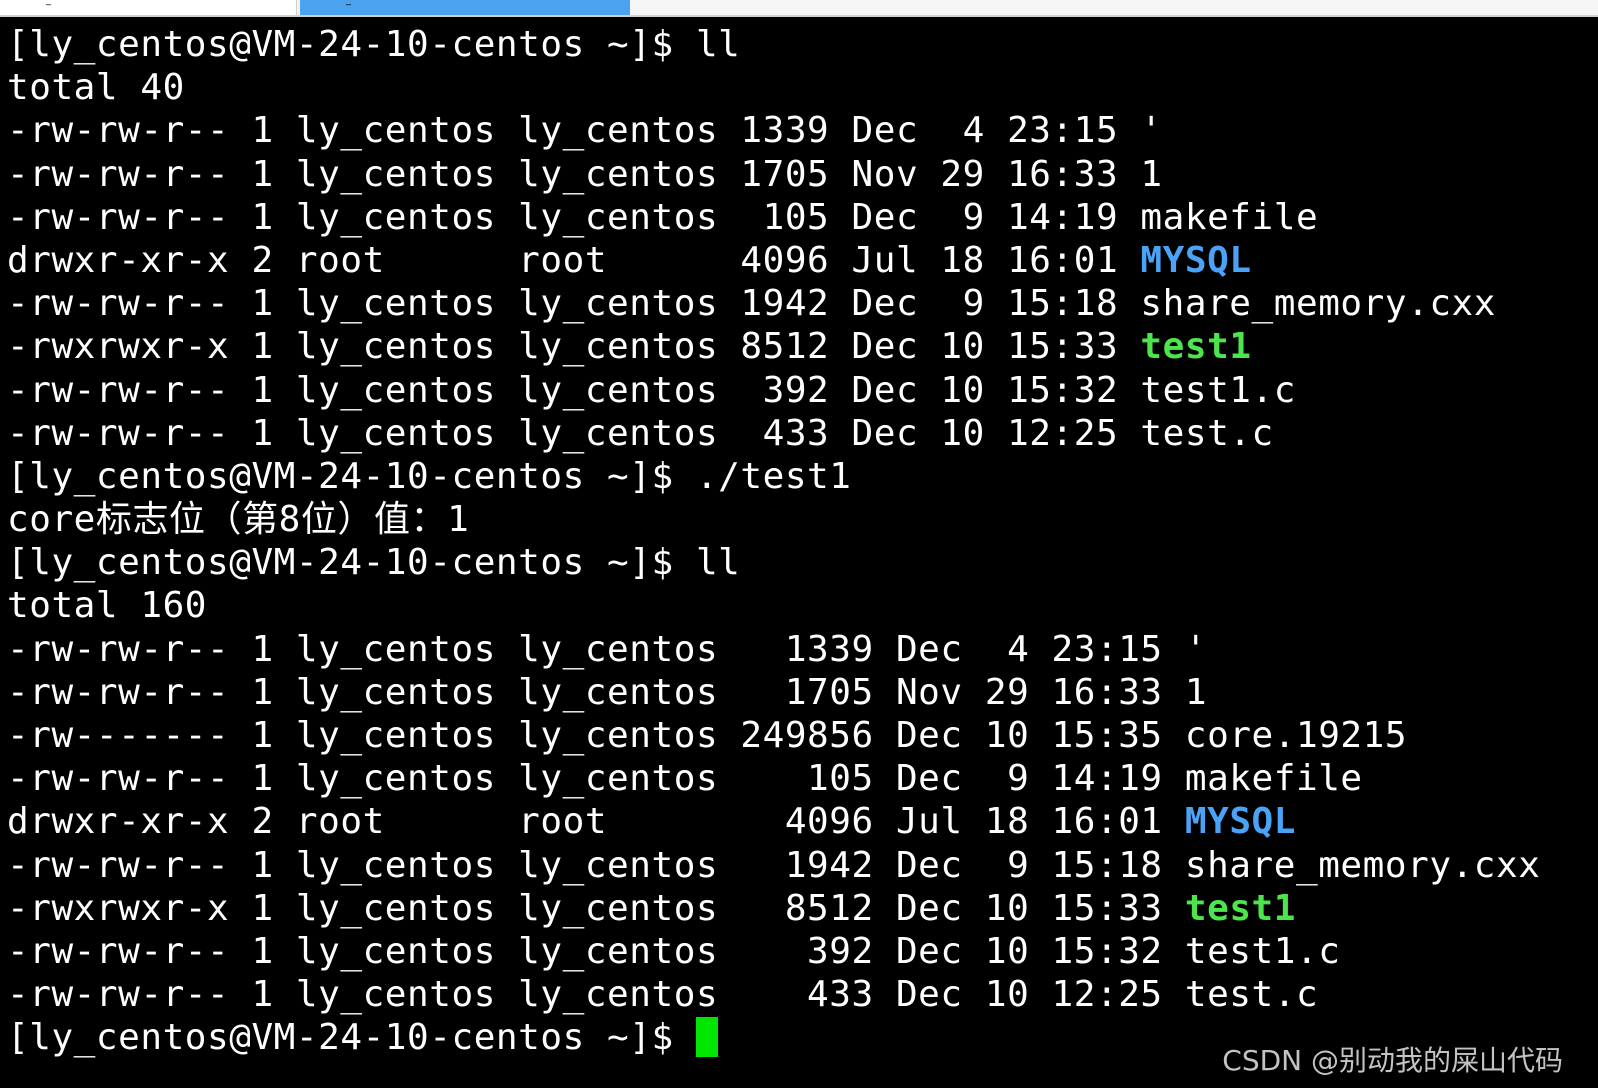 This screenshot has height=1088, width=1598. What do you see at coordinates (351, 1038) in the screenshot?
I see `terminal-text: [ly_centos@VM-24-10-centos ~]$` at bounding box center [351, 1038].